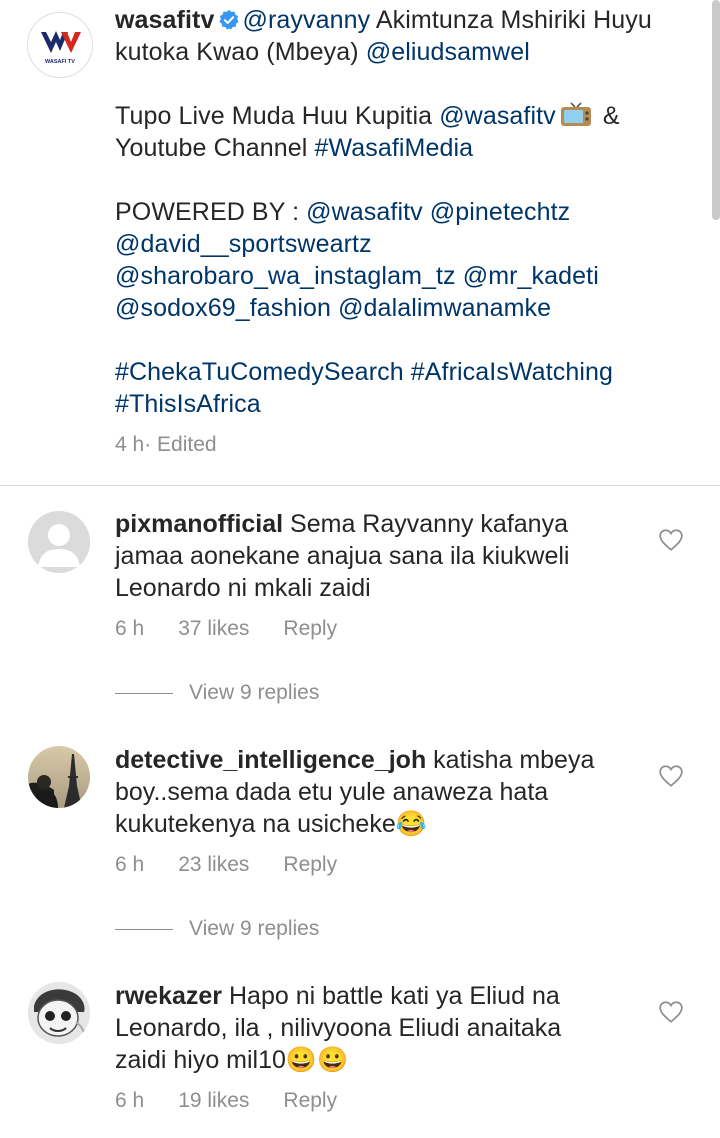 The image size is (720, 1138). I want to click on like-count: 23 likes, so click(213, 864).